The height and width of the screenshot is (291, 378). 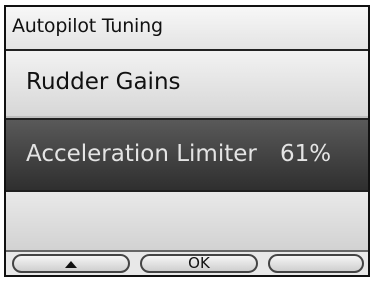 I want to click on up-softkey, so click(x=71, y=263).